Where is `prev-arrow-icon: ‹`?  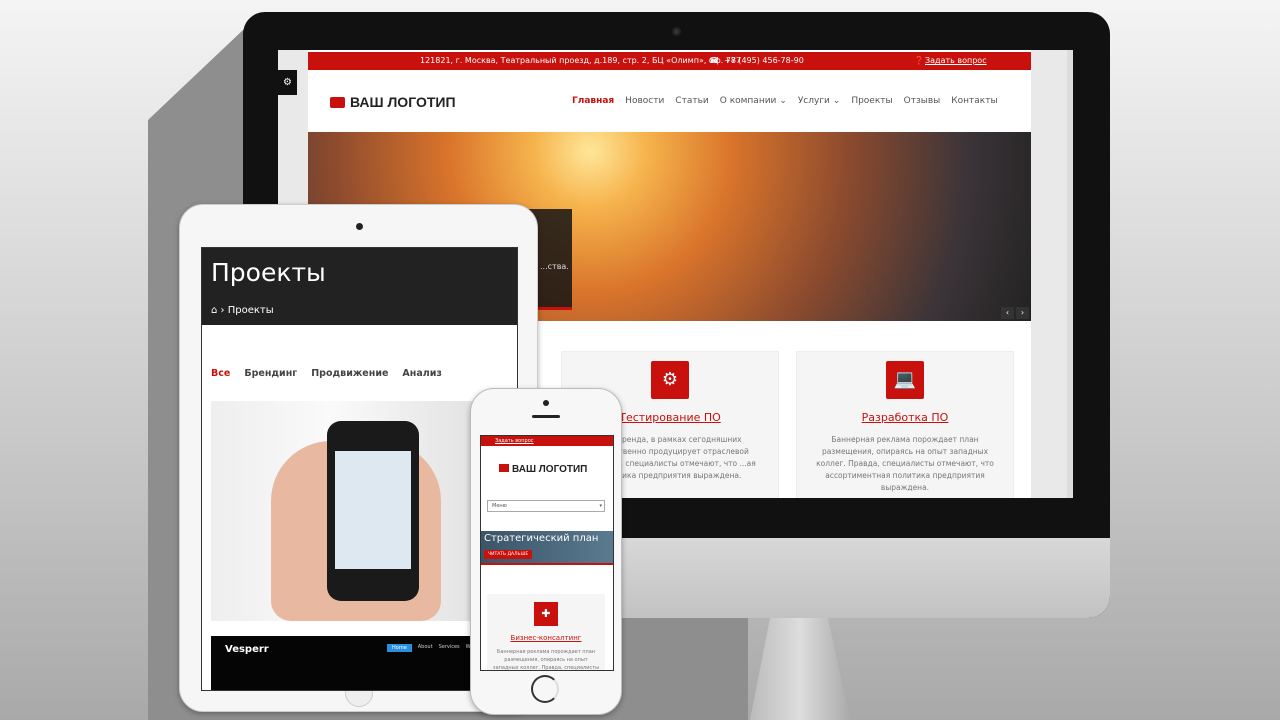 prev-arrow-icon: ‹ is located at coordinates (1007, 313).